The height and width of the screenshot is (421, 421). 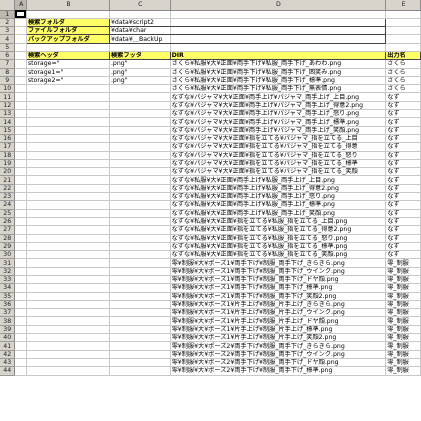 What do you see at coordinates (278, 5) in the screenshot?
I see `column-header-d: D` at bounding box center [278, 5].